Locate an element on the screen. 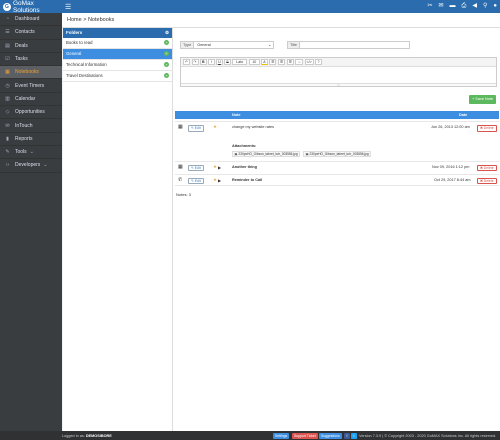  sidebar-item-contacts: ☰ Contacts is located at coordinates (31, 33).